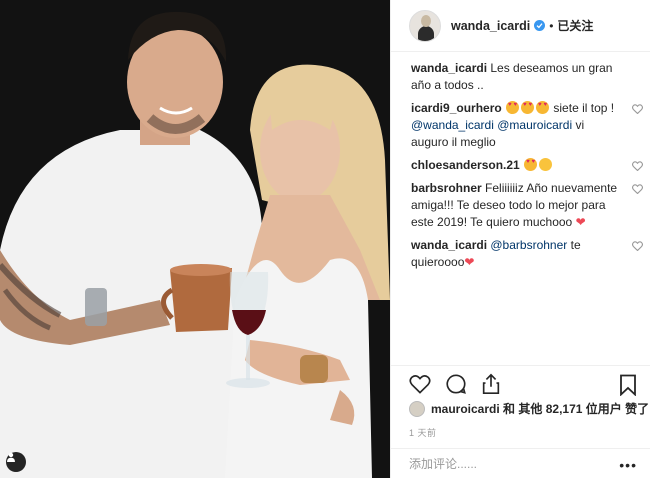 Image resolution: width=650 pixels, height=478 pixels. Describe the element at coordinates (540, 25) in the screenshot. I see `verified-badge-icon` at that location.